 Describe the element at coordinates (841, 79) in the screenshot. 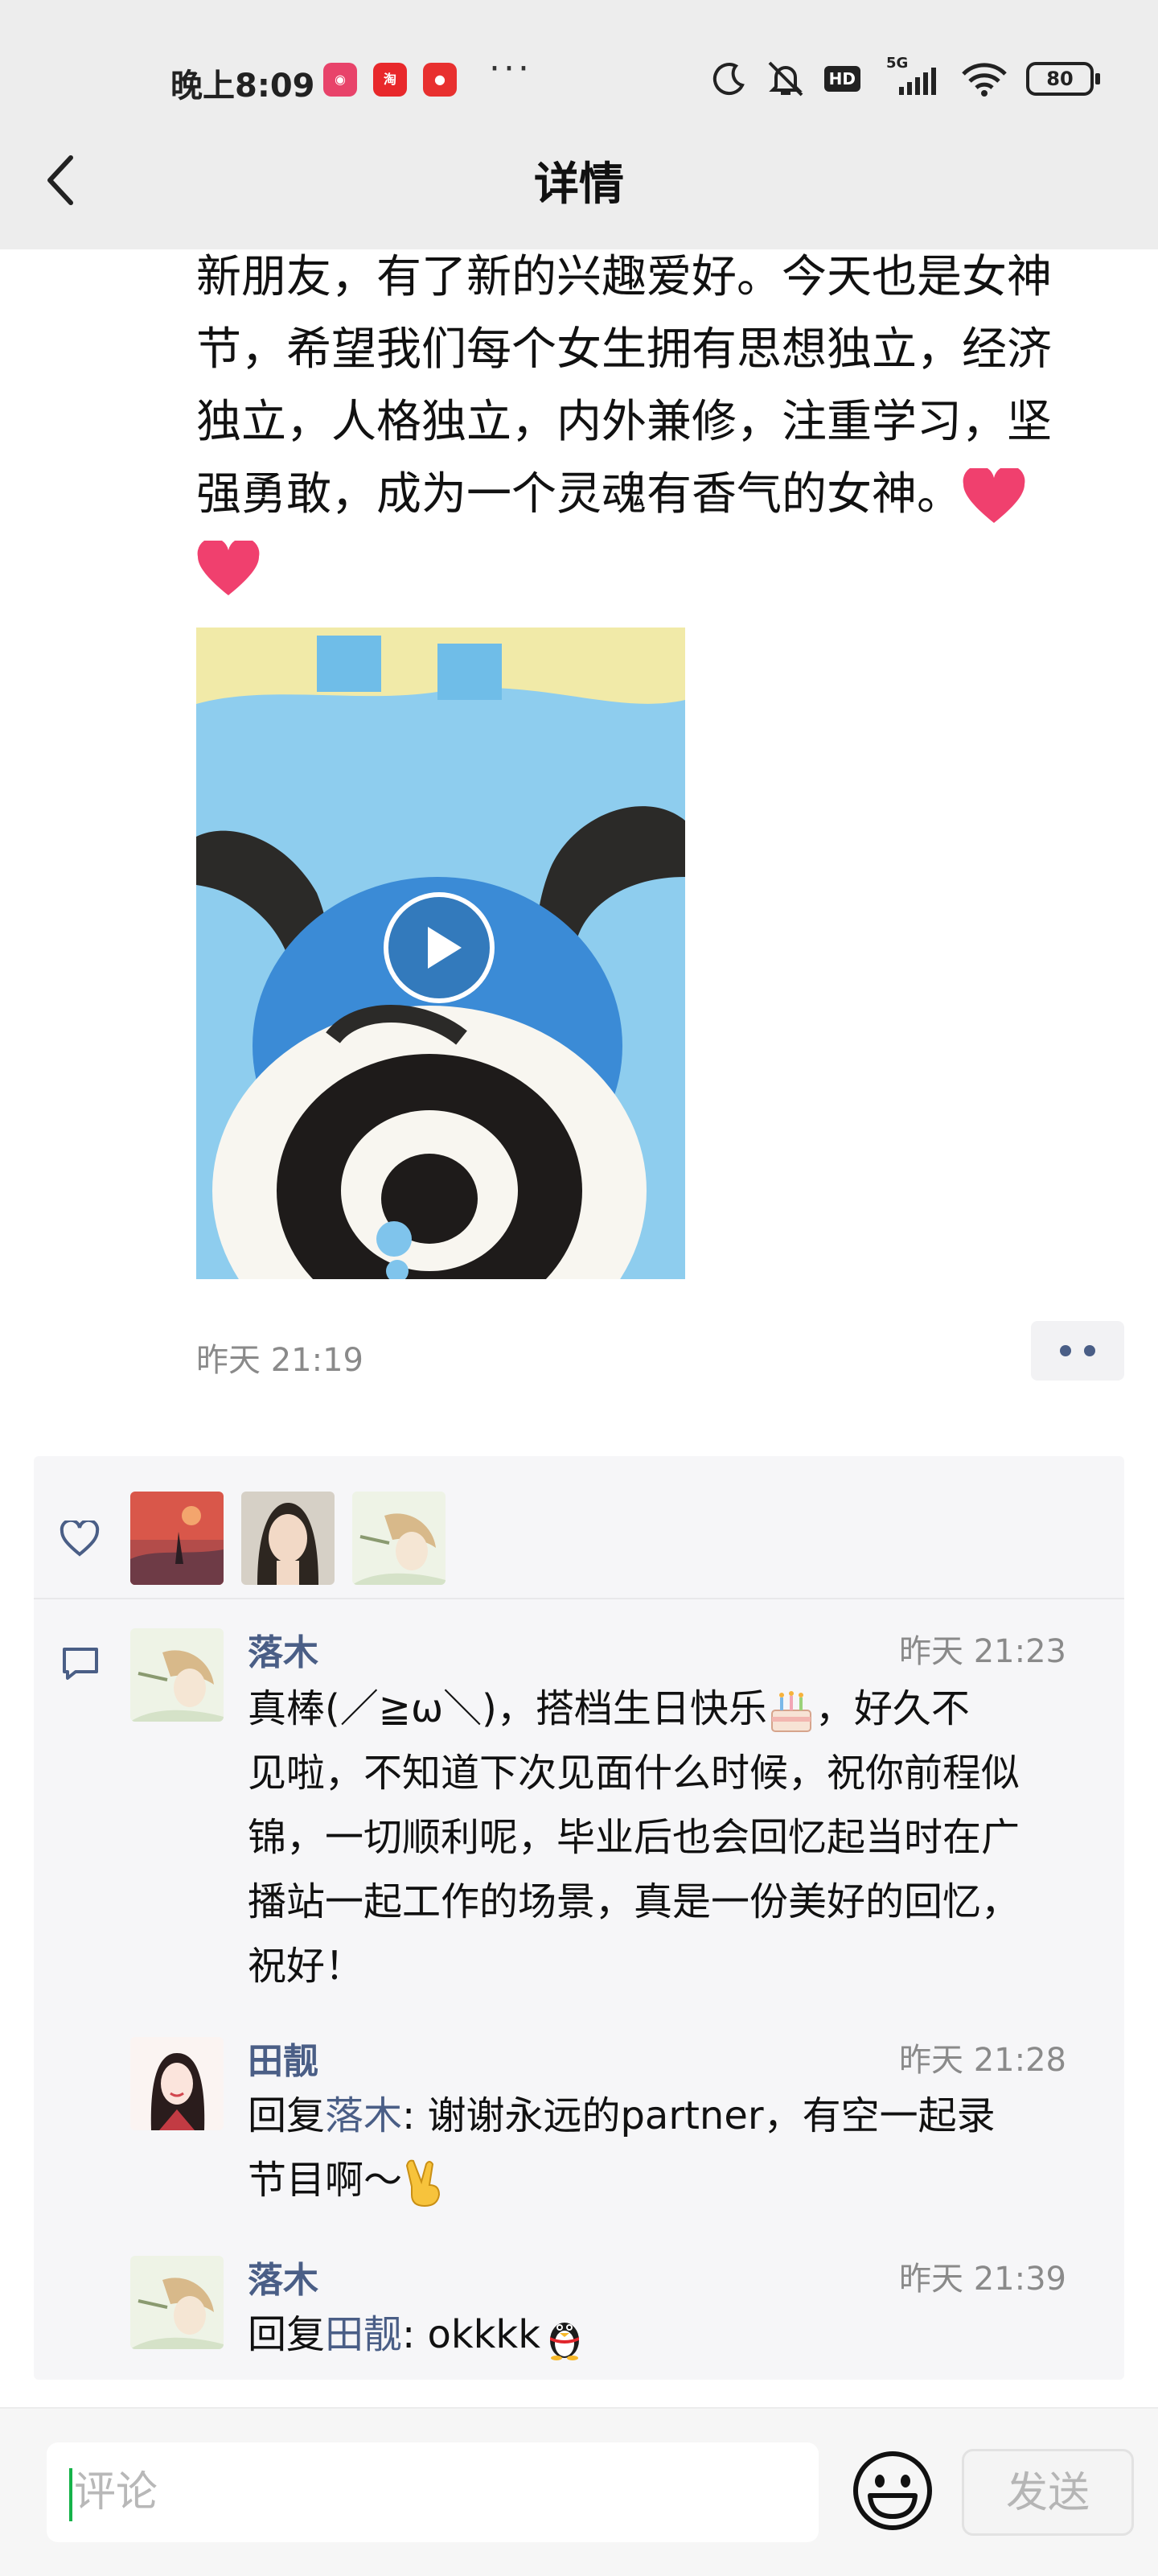

I see `hd-icon: HD` at that location.